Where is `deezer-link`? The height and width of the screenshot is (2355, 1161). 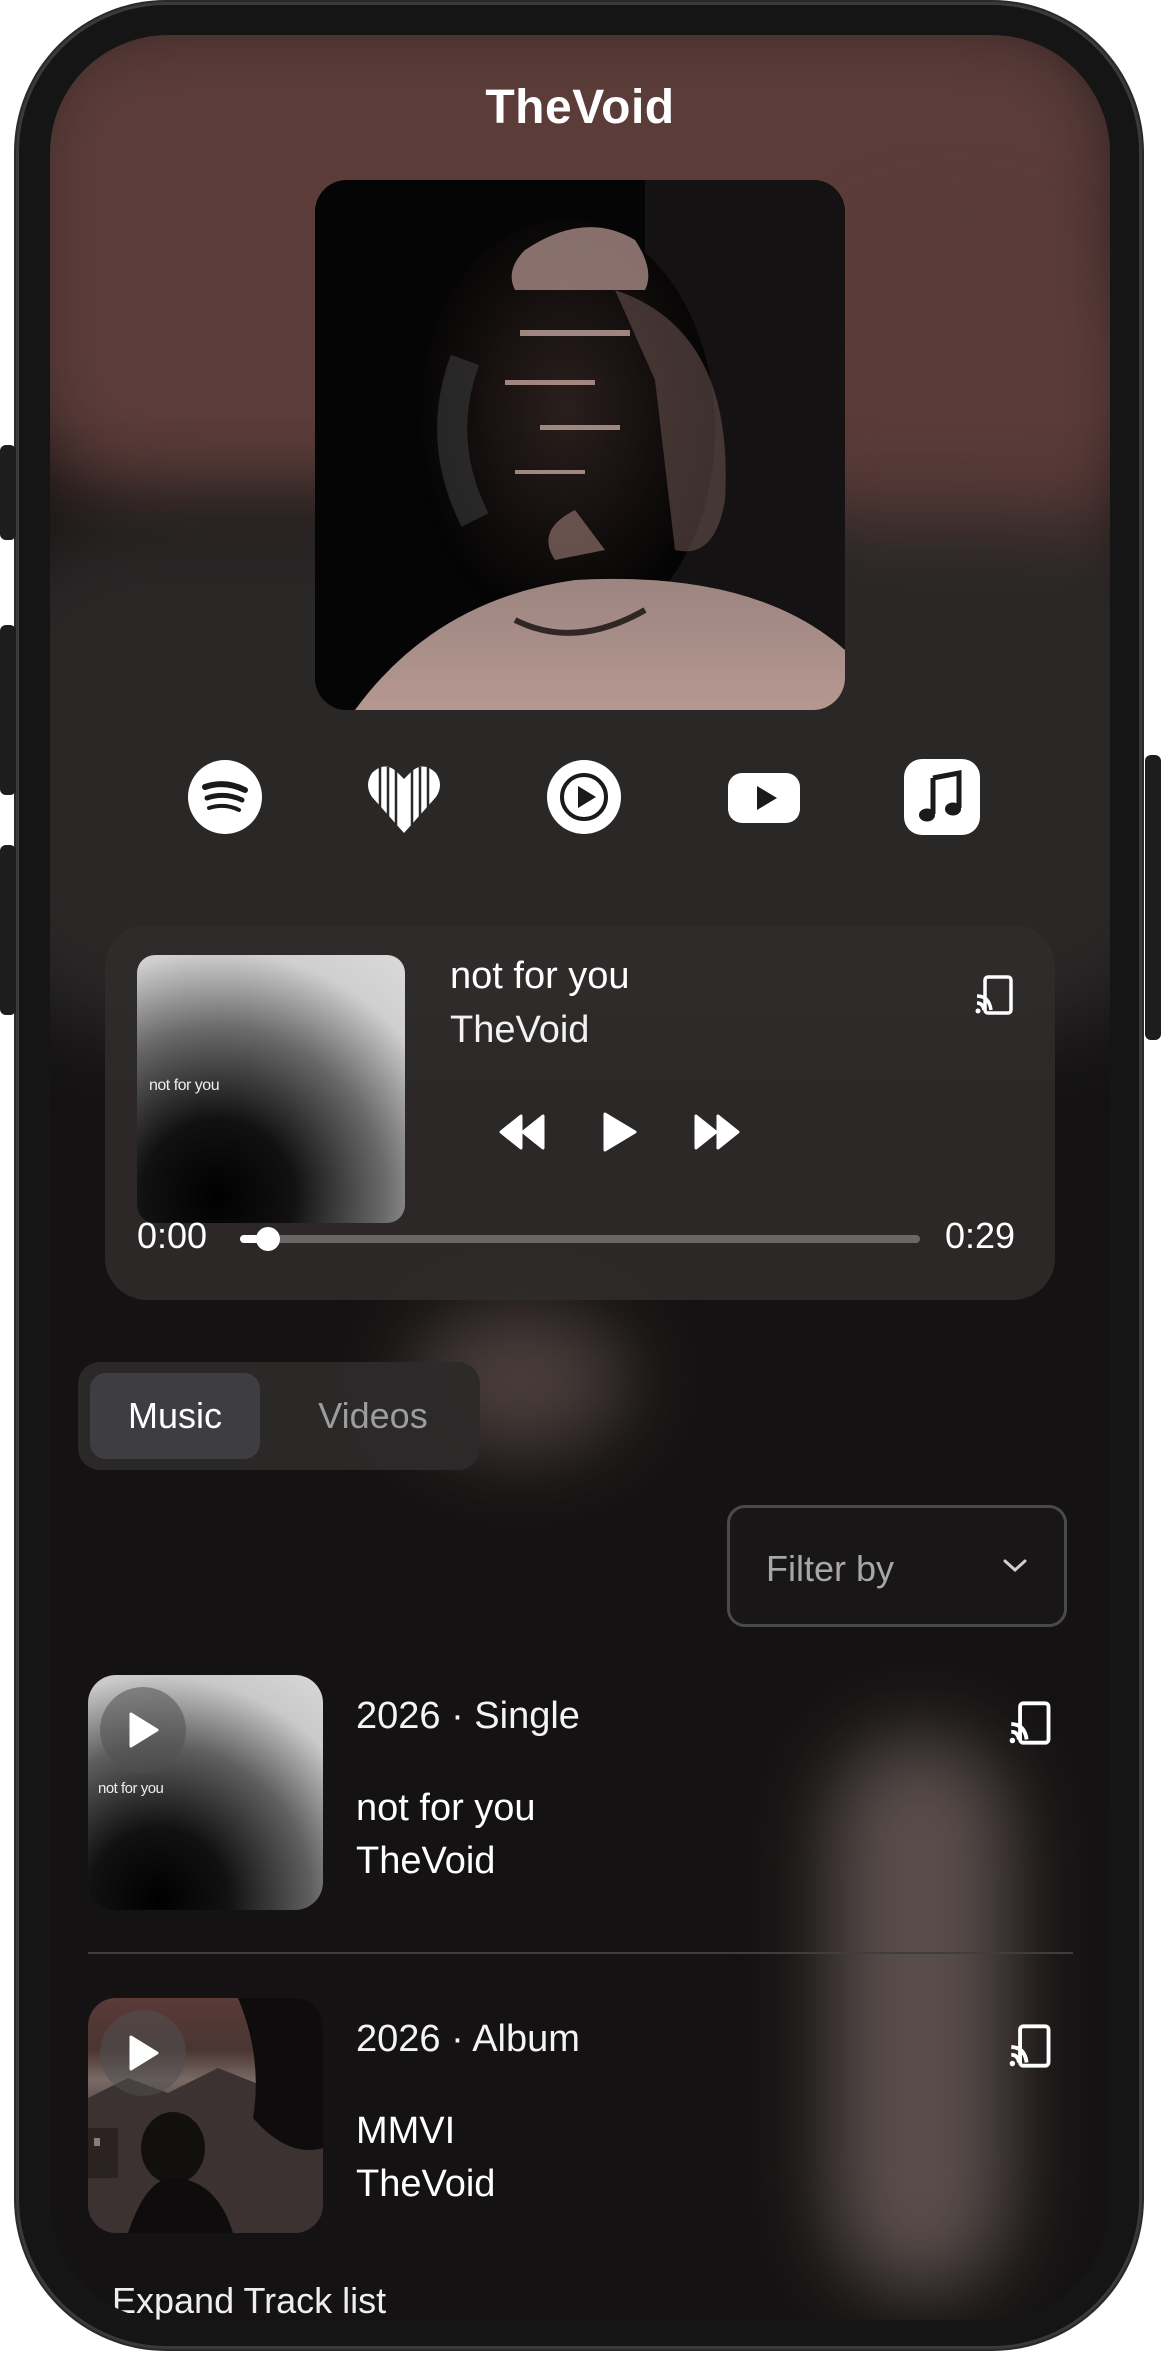 deezer-link is located at coordinates (404, 797).